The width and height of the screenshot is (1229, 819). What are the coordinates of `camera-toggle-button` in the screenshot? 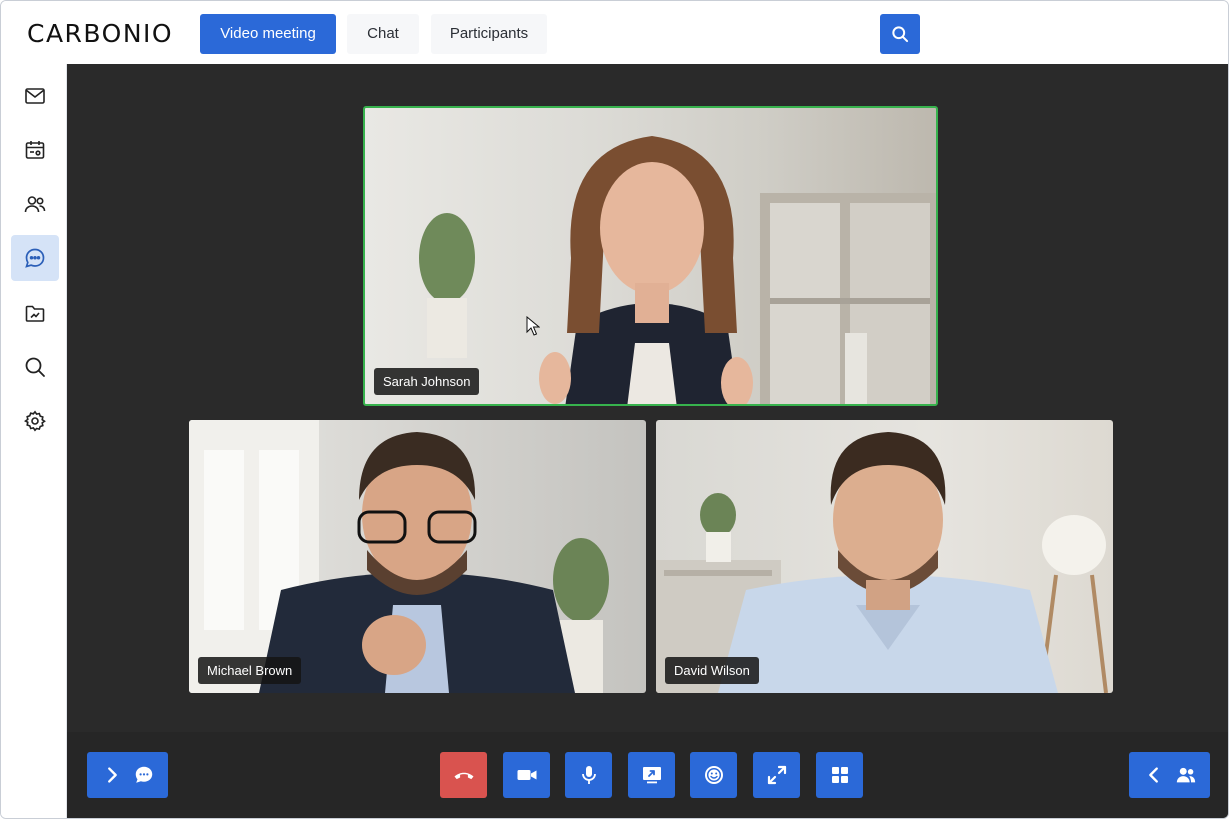 It's located at (526, 775).